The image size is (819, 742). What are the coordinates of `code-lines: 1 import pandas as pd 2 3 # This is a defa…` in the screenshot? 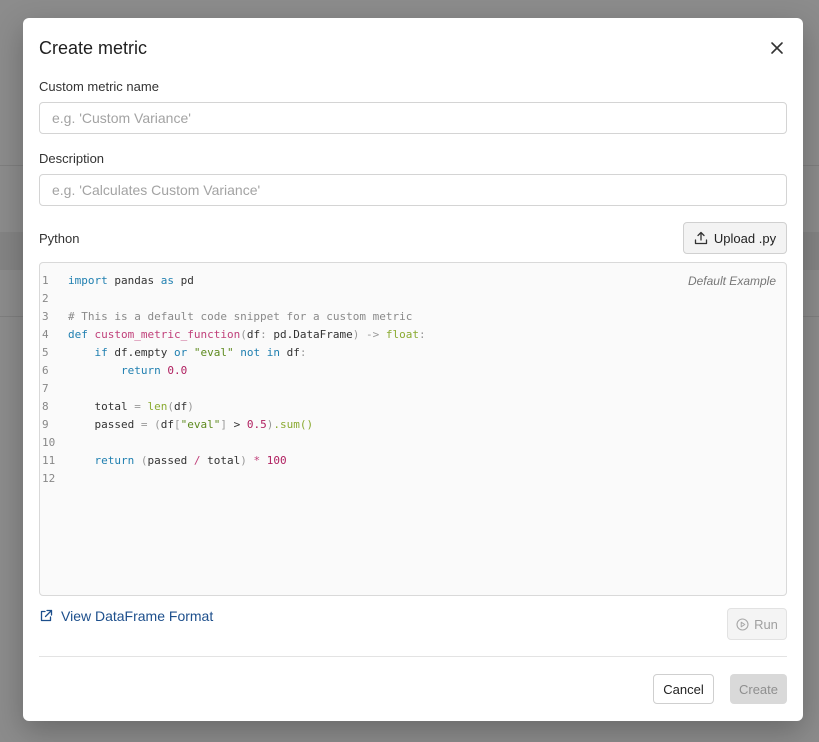 It's located at (233, 380).